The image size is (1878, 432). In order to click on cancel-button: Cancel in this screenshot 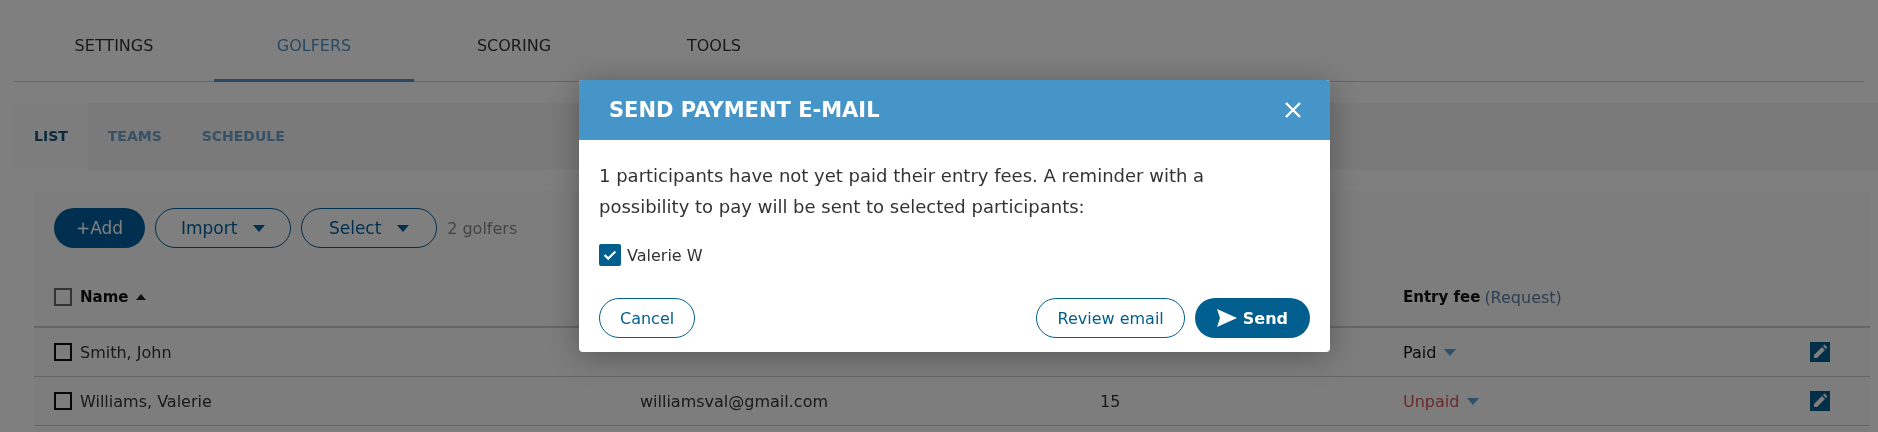, I will do `click(647, 318)`.